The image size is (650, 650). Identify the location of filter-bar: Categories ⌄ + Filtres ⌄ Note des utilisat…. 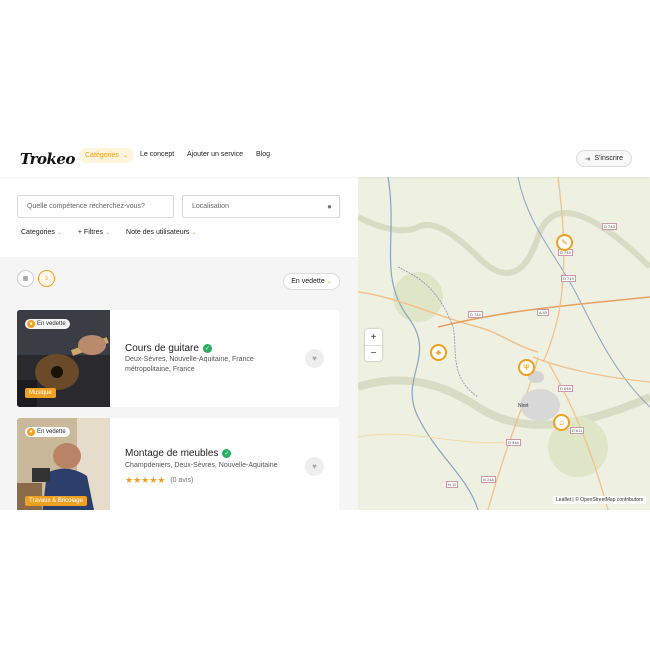
(108, 232).